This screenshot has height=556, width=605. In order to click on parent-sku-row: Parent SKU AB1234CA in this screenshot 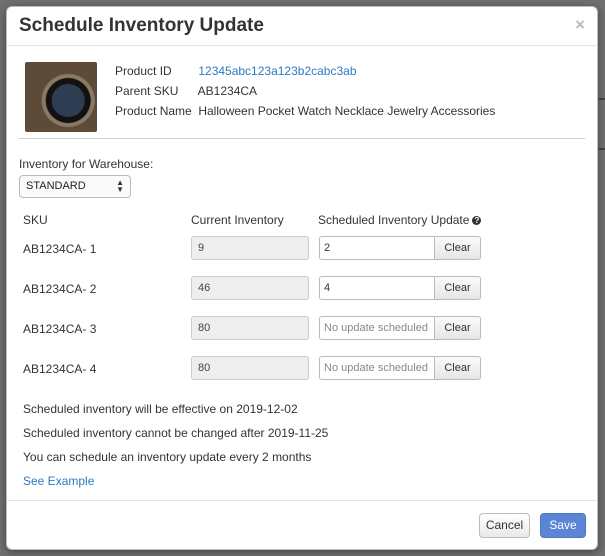, I will do `click(186, 91)`.